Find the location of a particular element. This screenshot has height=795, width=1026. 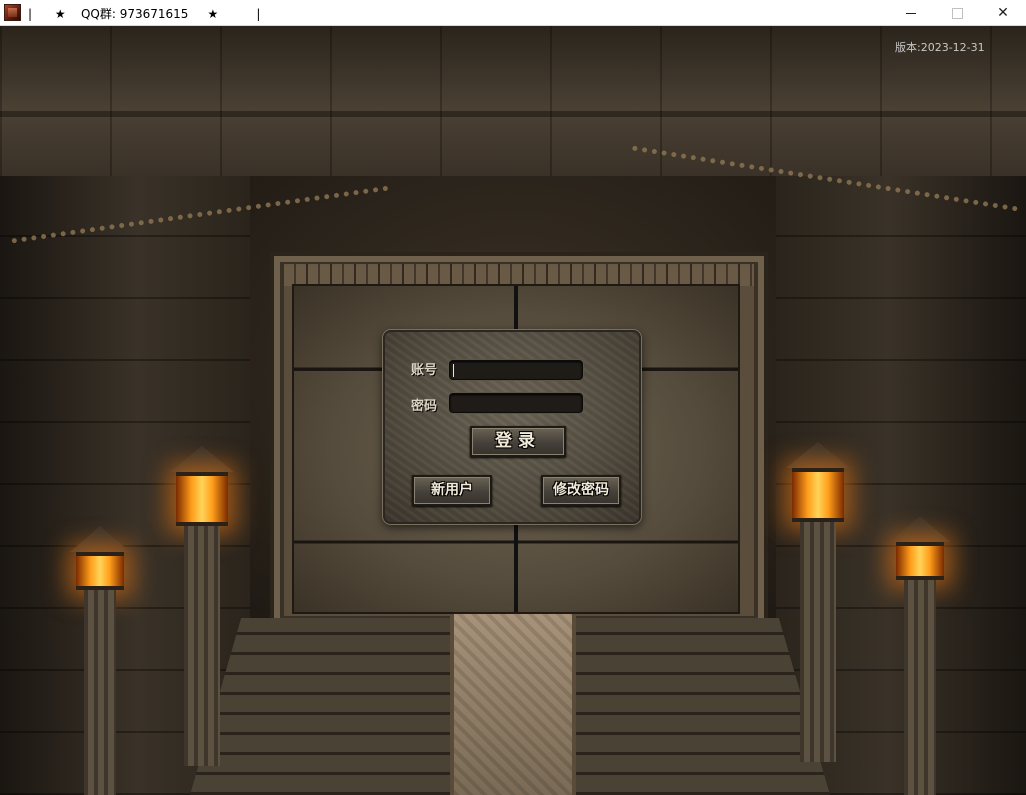

password-label: 密码 is located at coordinates (424, 406).